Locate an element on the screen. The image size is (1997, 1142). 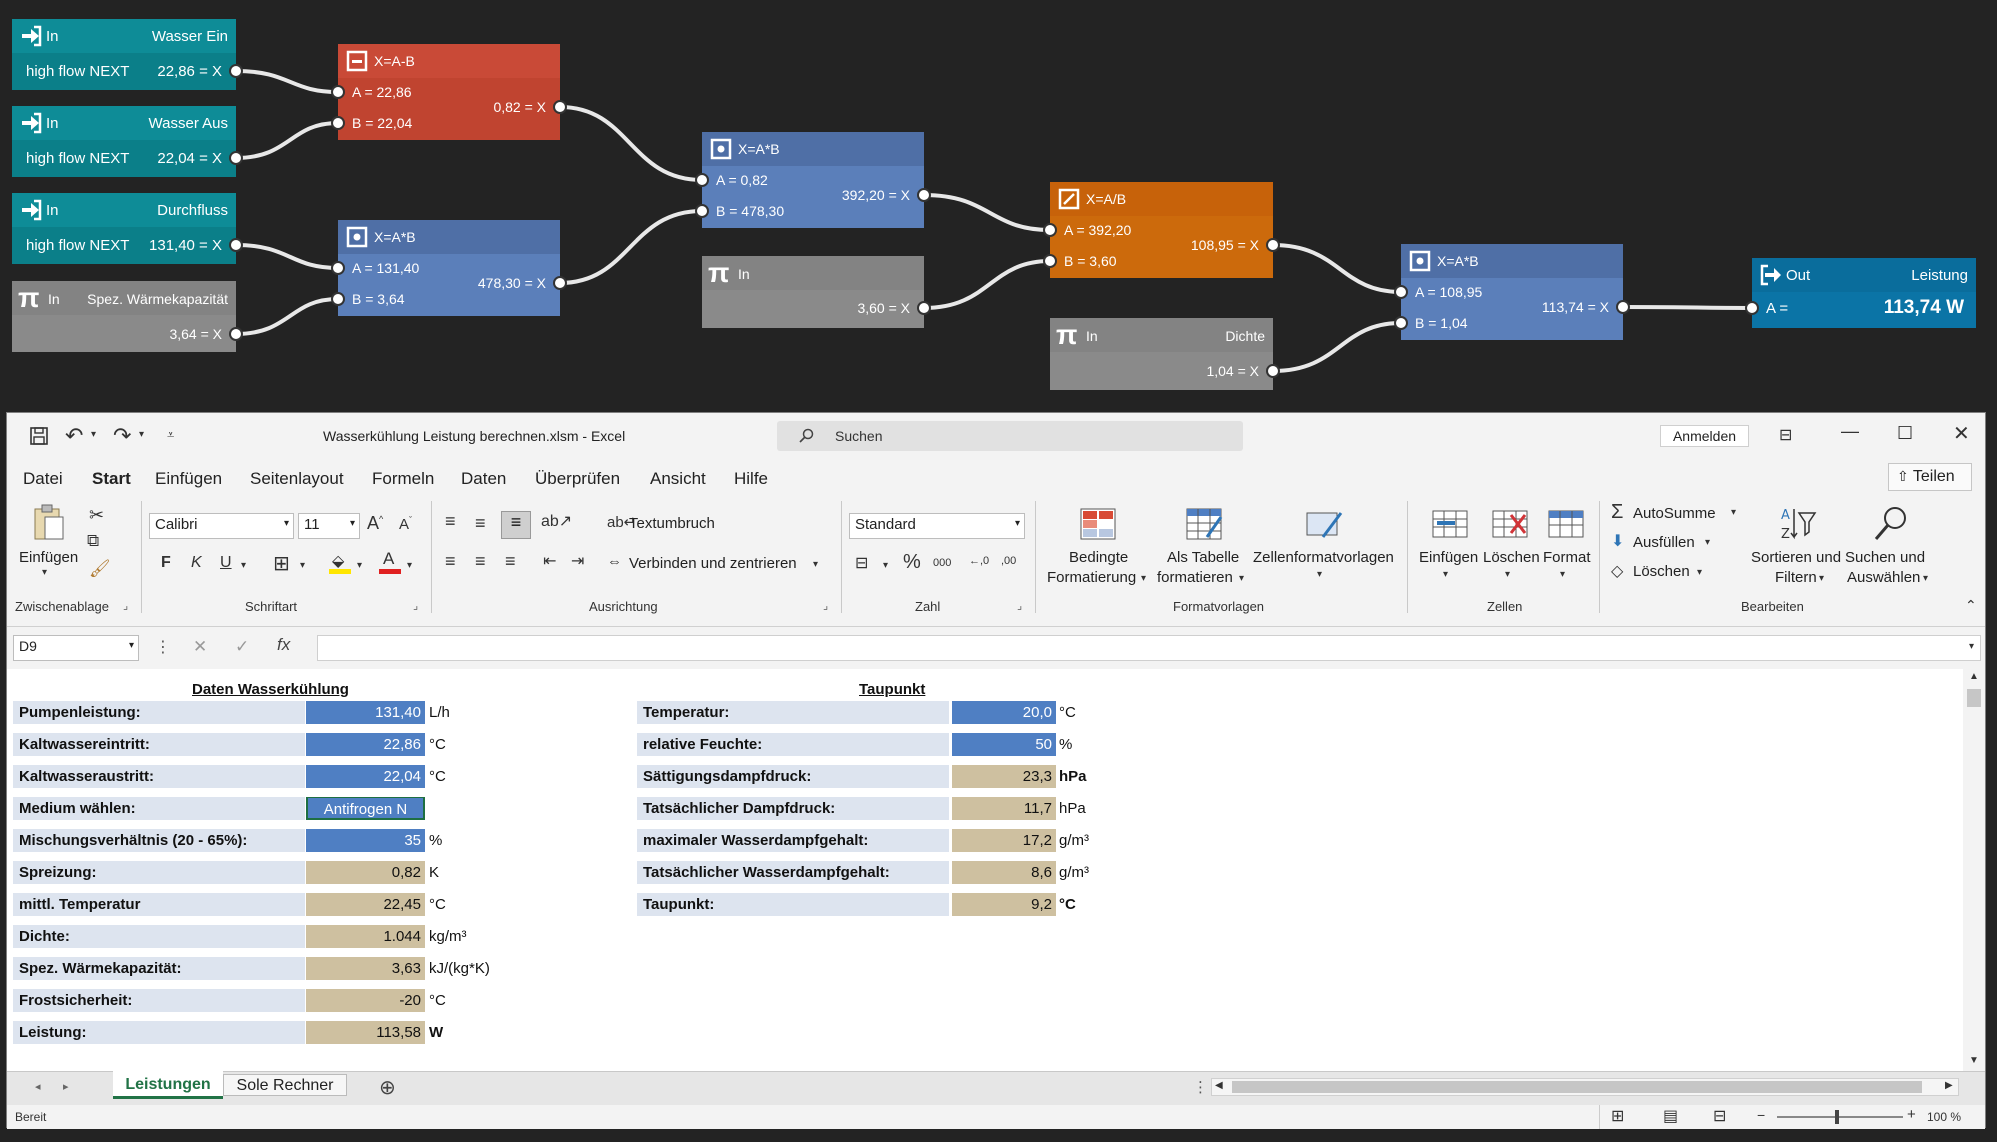
zoom-slider-thumb is located at coordinates (1837, 1117).